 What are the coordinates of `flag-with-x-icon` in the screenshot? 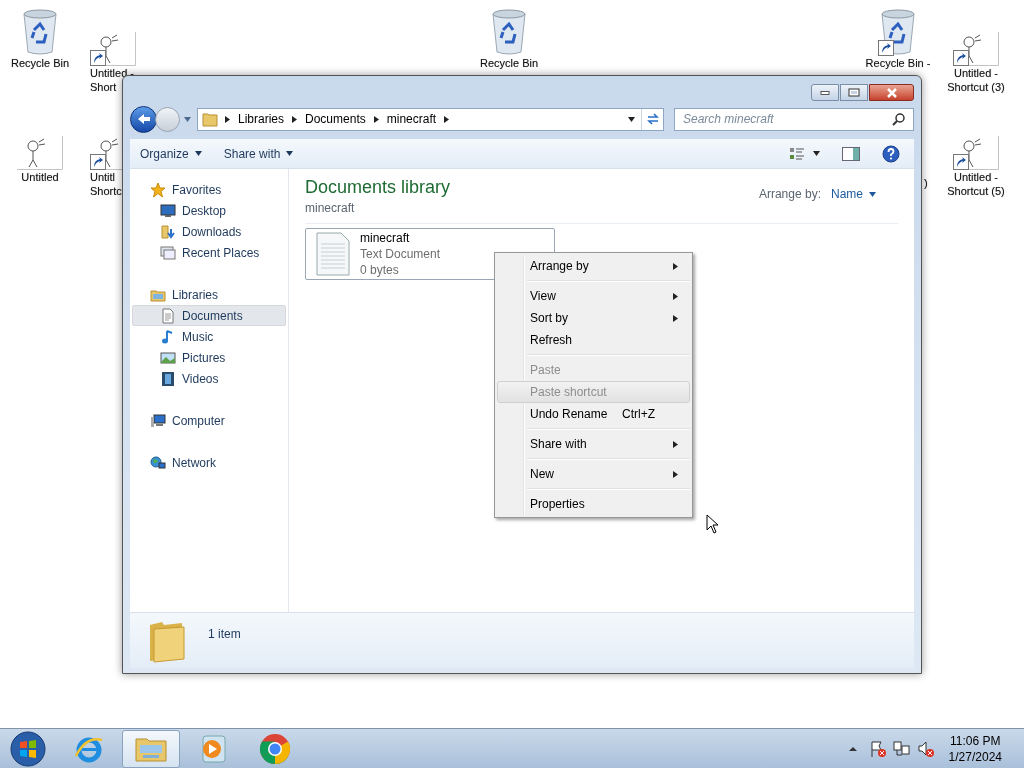 It's located at (877, 748).